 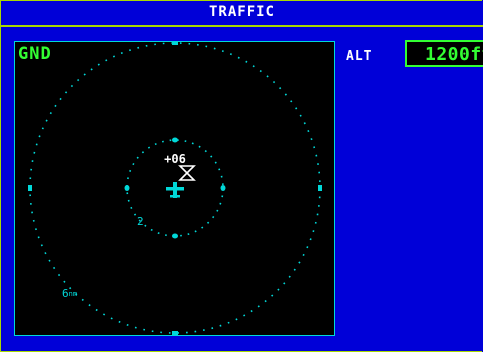 What do you see at coordinates (175, 333) in the screenshot?
I see `outer-ring-tick-bottom` at bounding box center [175, 333].